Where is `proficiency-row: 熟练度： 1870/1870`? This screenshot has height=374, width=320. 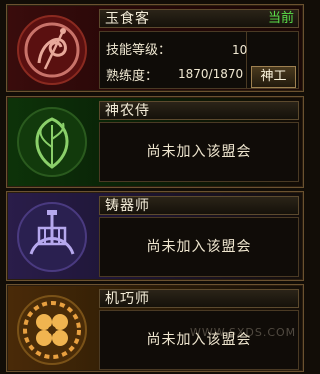
proficiency-row: 熟练度： 1870/1870 is located at coordinates (174, 74).